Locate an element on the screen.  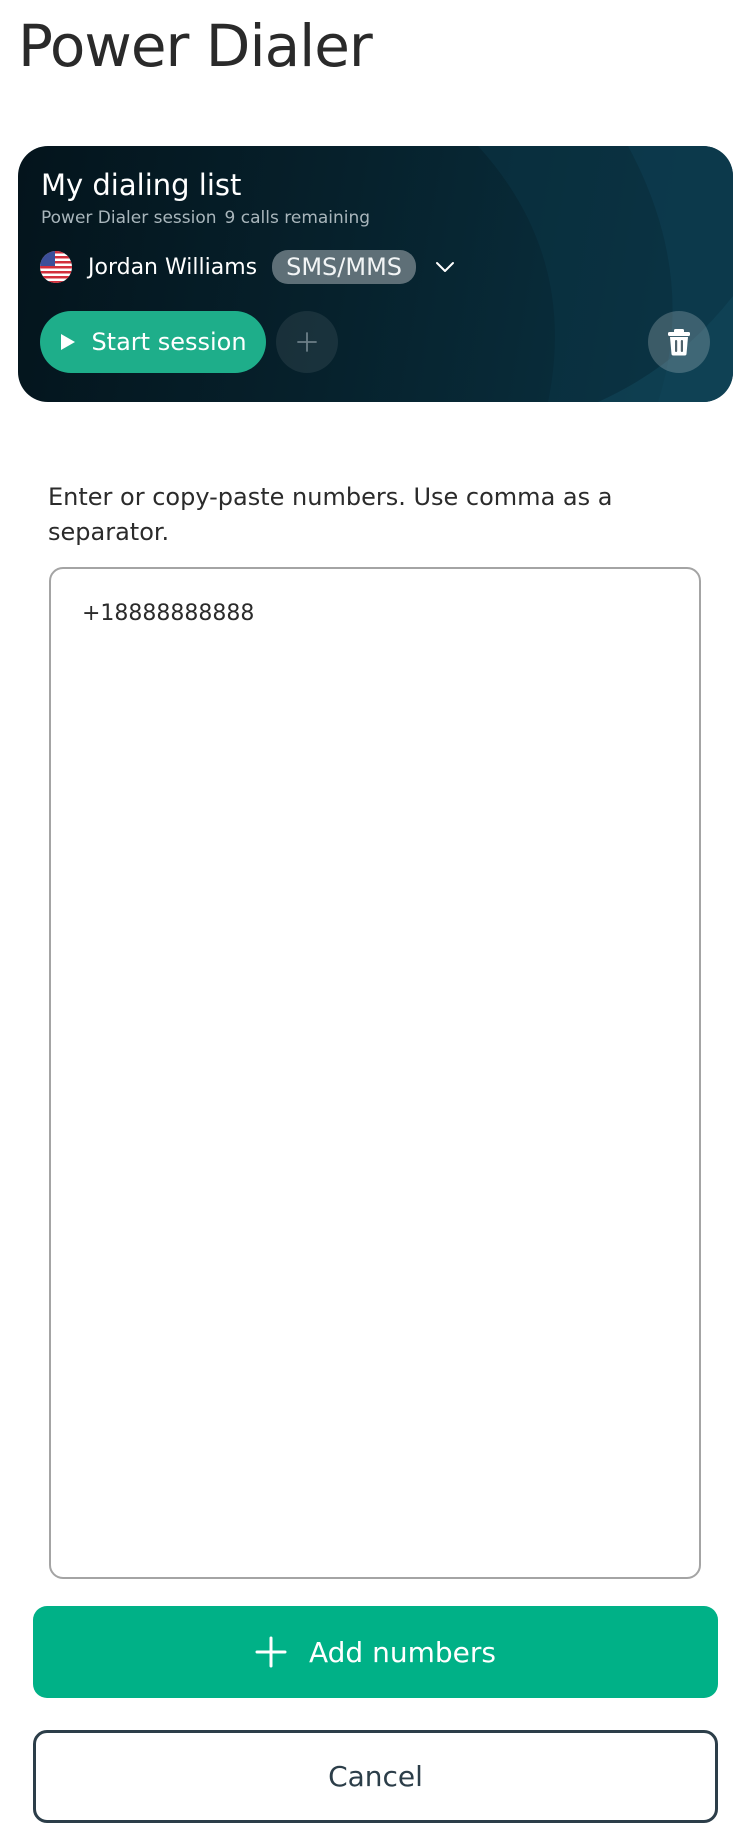
start-session-label: Start session is located at coordinates (169, 342).